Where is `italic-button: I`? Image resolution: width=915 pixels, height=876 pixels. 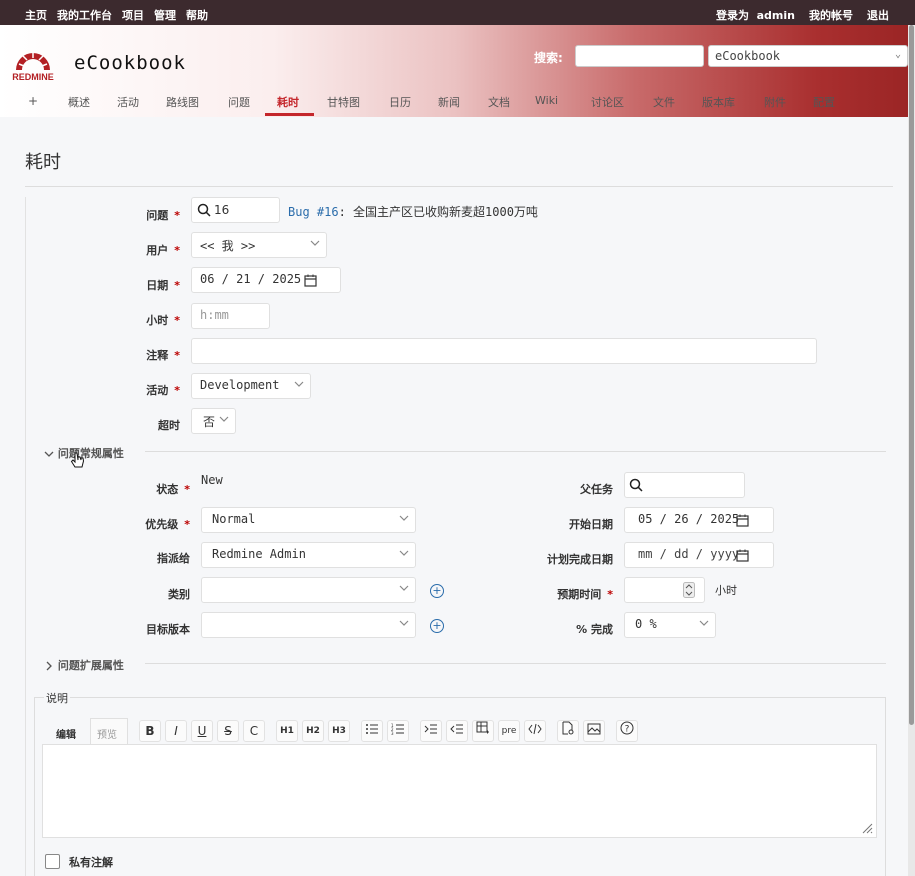 italic-button: I is located at coordinates (176, 731).